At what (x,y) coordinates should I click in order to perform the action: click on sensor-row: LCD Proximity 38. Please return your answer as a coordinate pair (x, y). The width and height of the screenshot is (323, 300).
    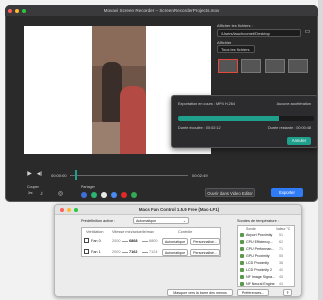
    Looking at the image, I should click on (266, 263).